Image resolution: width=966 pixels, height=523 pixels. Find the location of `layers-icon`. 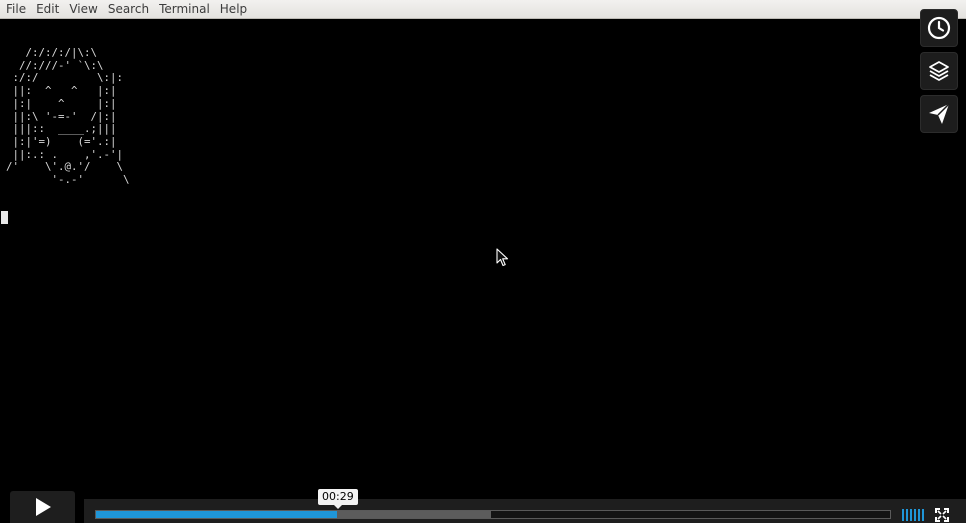

layers-icon is located at coordinates (939, 71).